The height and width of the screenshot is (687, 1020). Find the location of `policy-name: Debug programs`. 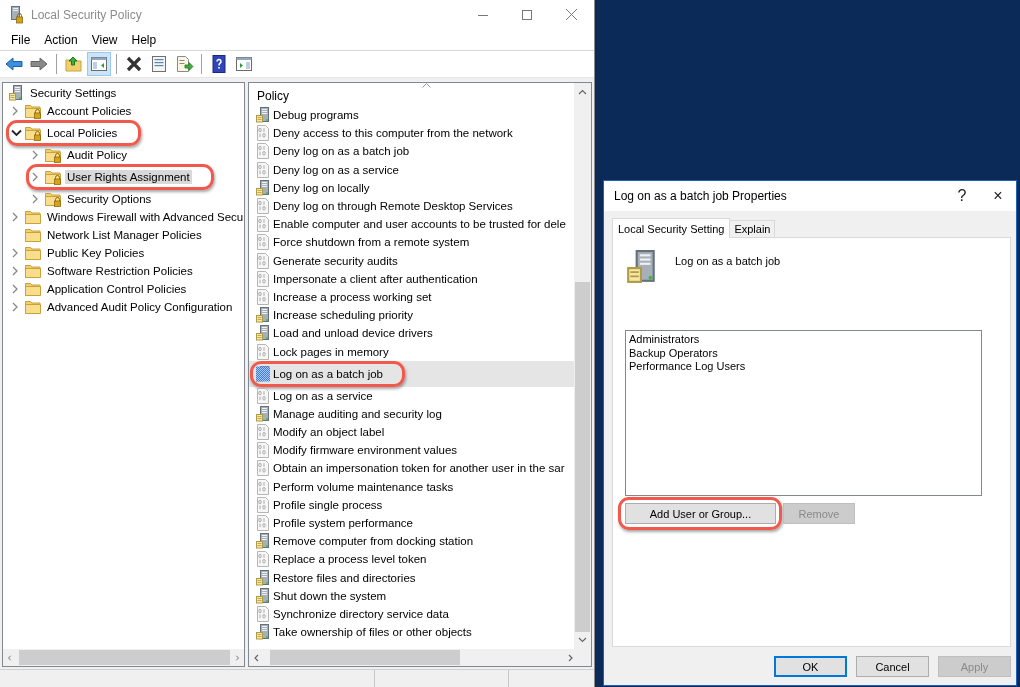

policy-name: Debug programs is located at coordinates (316, 115).